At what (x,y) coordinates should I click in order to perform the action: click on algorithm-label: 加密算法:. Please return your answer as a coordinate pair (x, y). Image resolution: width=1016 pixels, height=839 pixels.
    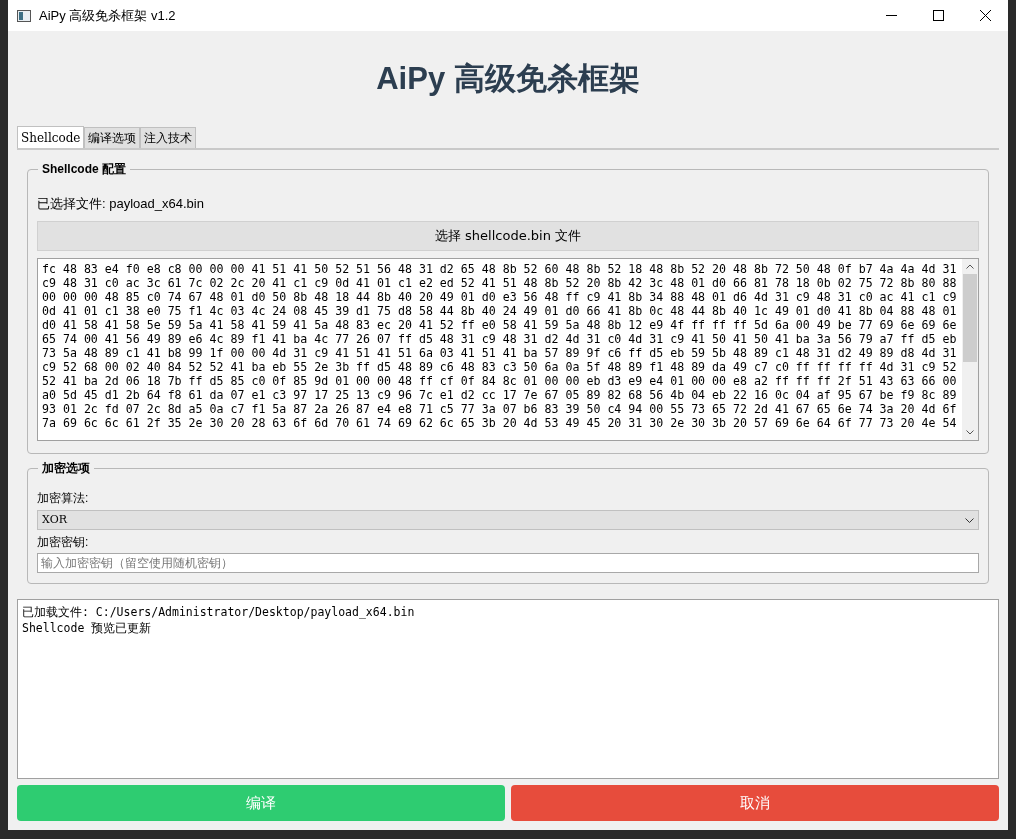
    Looking at the image, I should click on (63, 498).